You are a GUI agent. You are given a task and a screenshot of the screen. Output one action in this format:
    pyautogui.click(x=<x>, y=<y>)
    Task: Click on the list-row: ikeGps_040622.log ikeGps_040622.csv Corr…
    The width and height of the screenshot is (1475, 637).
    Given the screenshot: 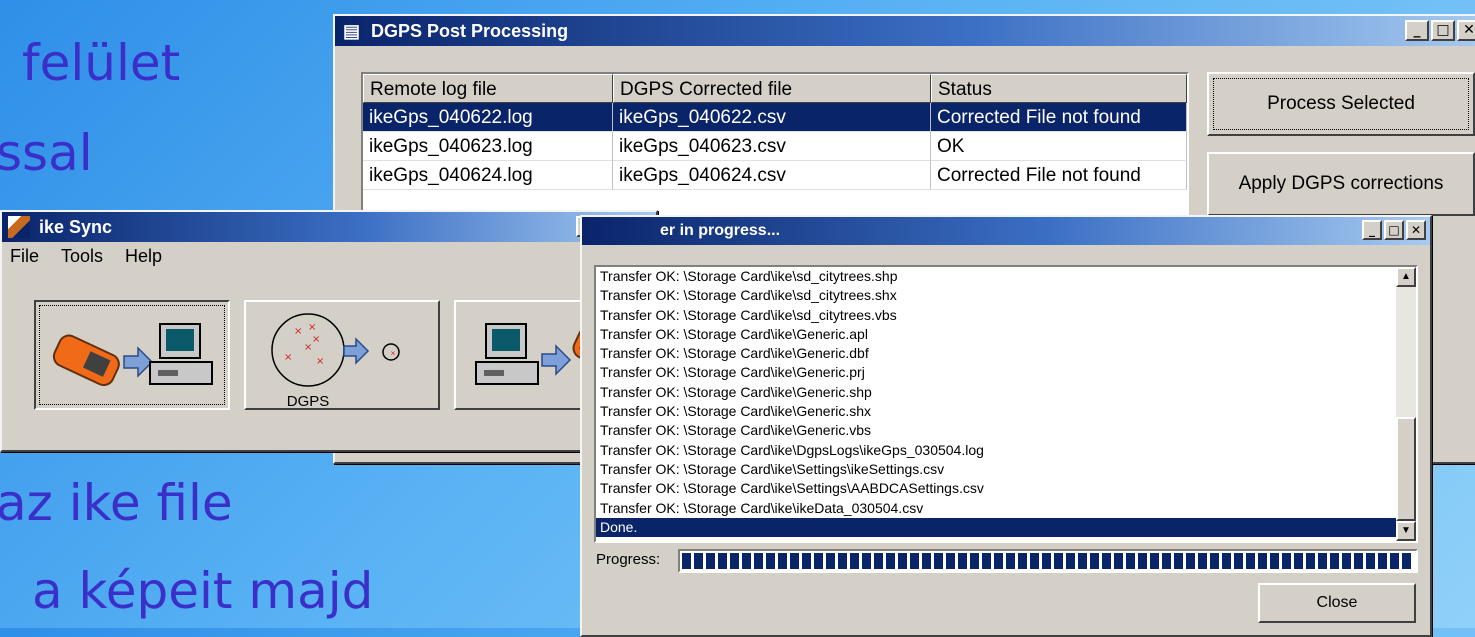 What is the action you would take?
    pyautogui.click(x=775, y=117)
    